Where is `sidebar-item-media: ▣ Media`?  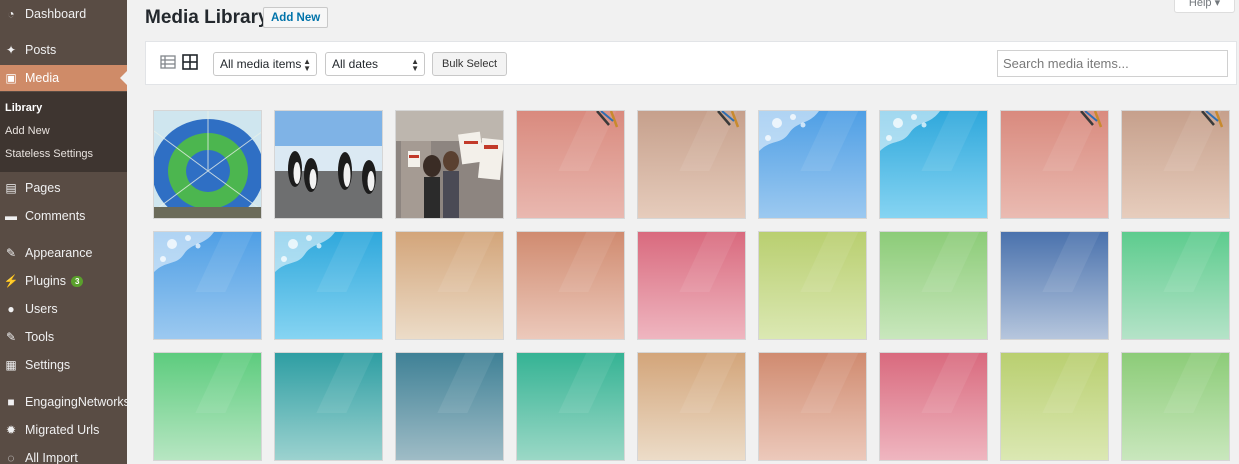
sidebar-item-media: ▣ Media is located at coordinates (63, 78).